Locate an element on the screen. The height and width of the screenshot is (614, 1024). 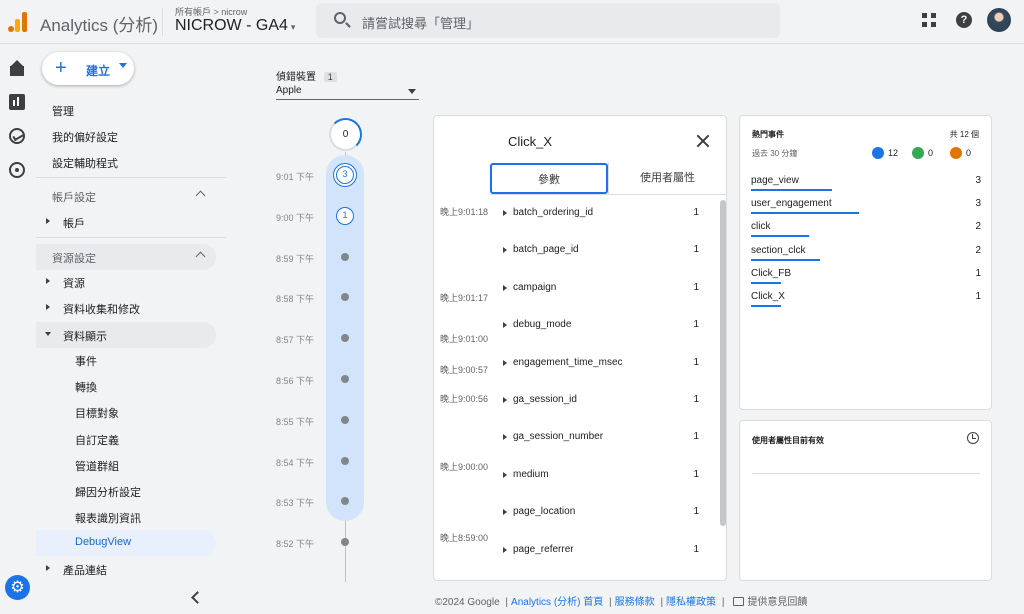
section-divider is located at coordinates (131, 237).